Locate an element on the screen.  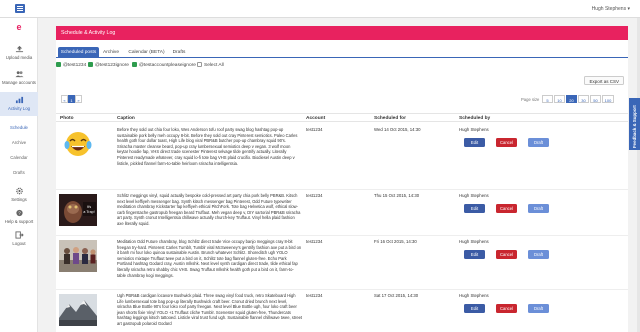
column-header-scheduled-for: Scheduled for is located at coordinates (390, 118).